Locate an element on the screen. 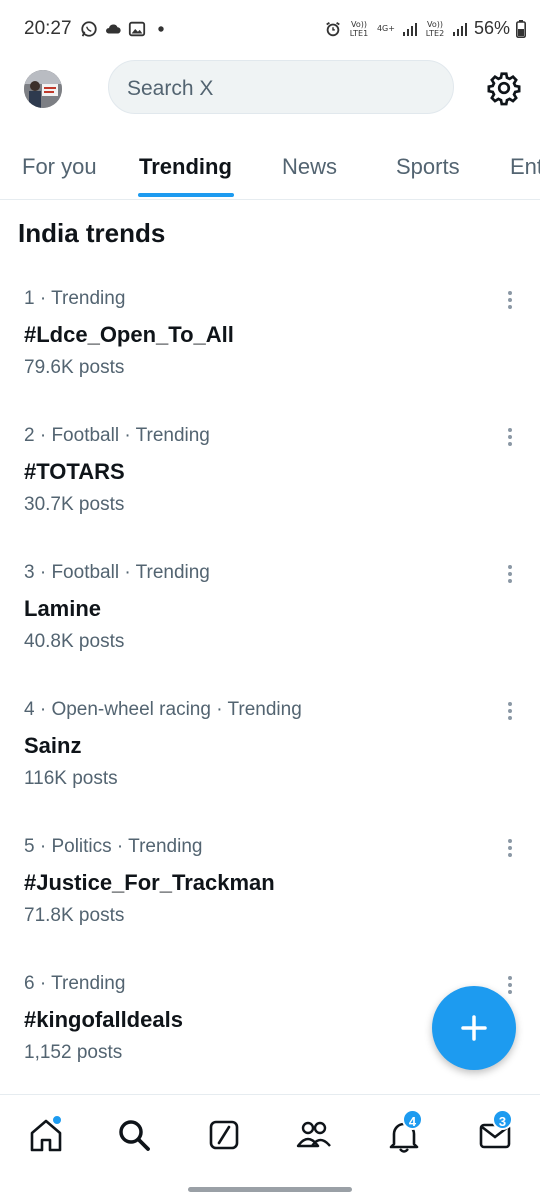  trend-name: #TOTARS is located at coordinates (74, 471).